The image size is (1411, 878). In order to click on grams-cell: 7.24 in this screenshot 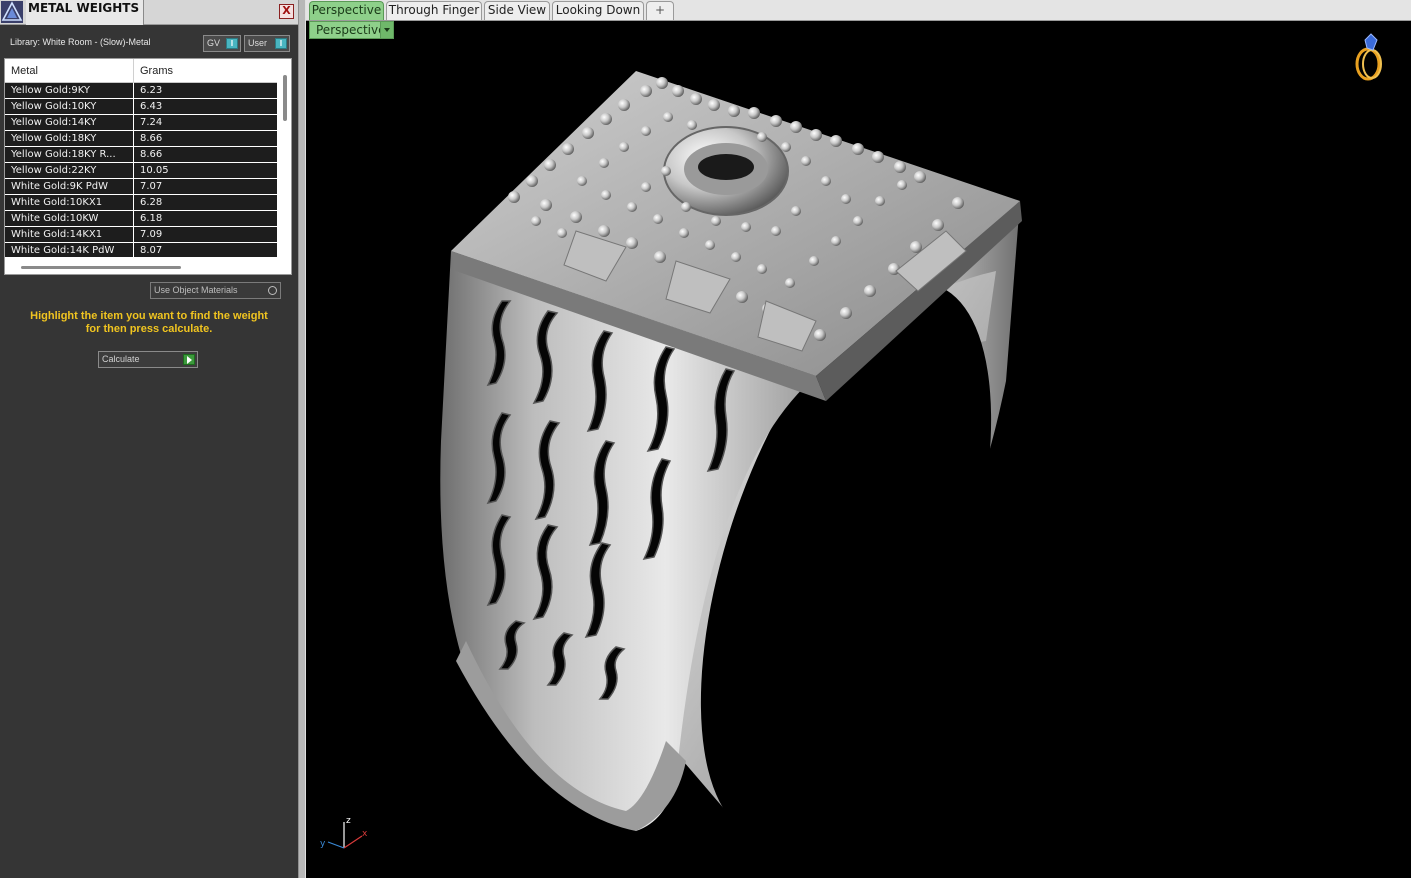, I will do `click(151, 122)`.